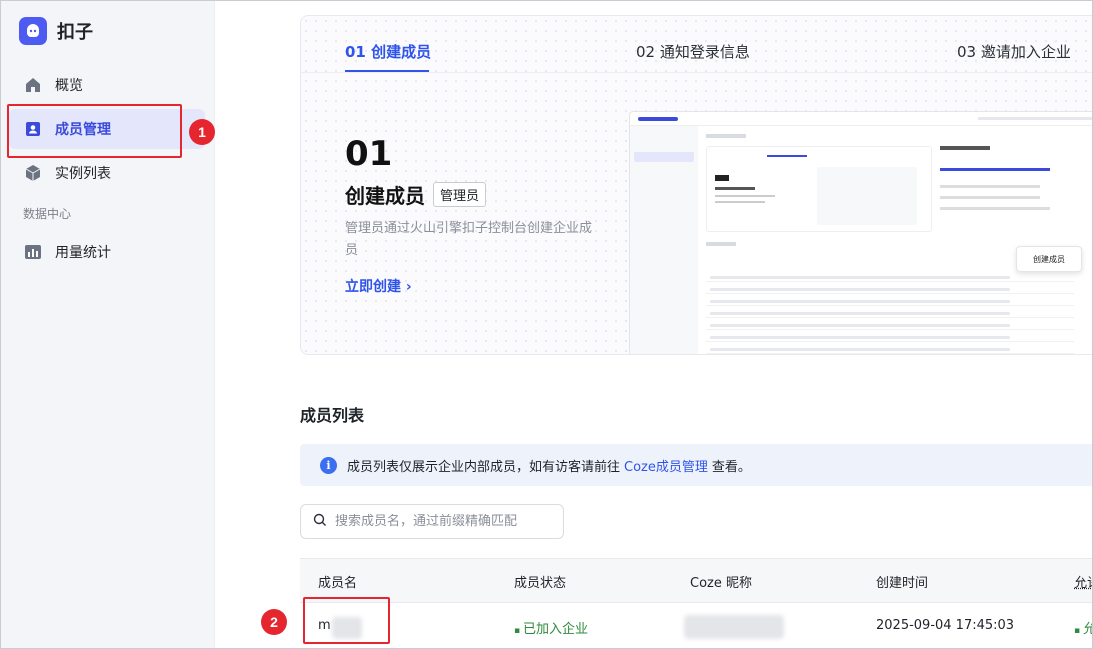 The image size is (1093, 649). Describe the element at coordinates (734, 627) in the screenshot. I see `redacted-nickname` at that location.